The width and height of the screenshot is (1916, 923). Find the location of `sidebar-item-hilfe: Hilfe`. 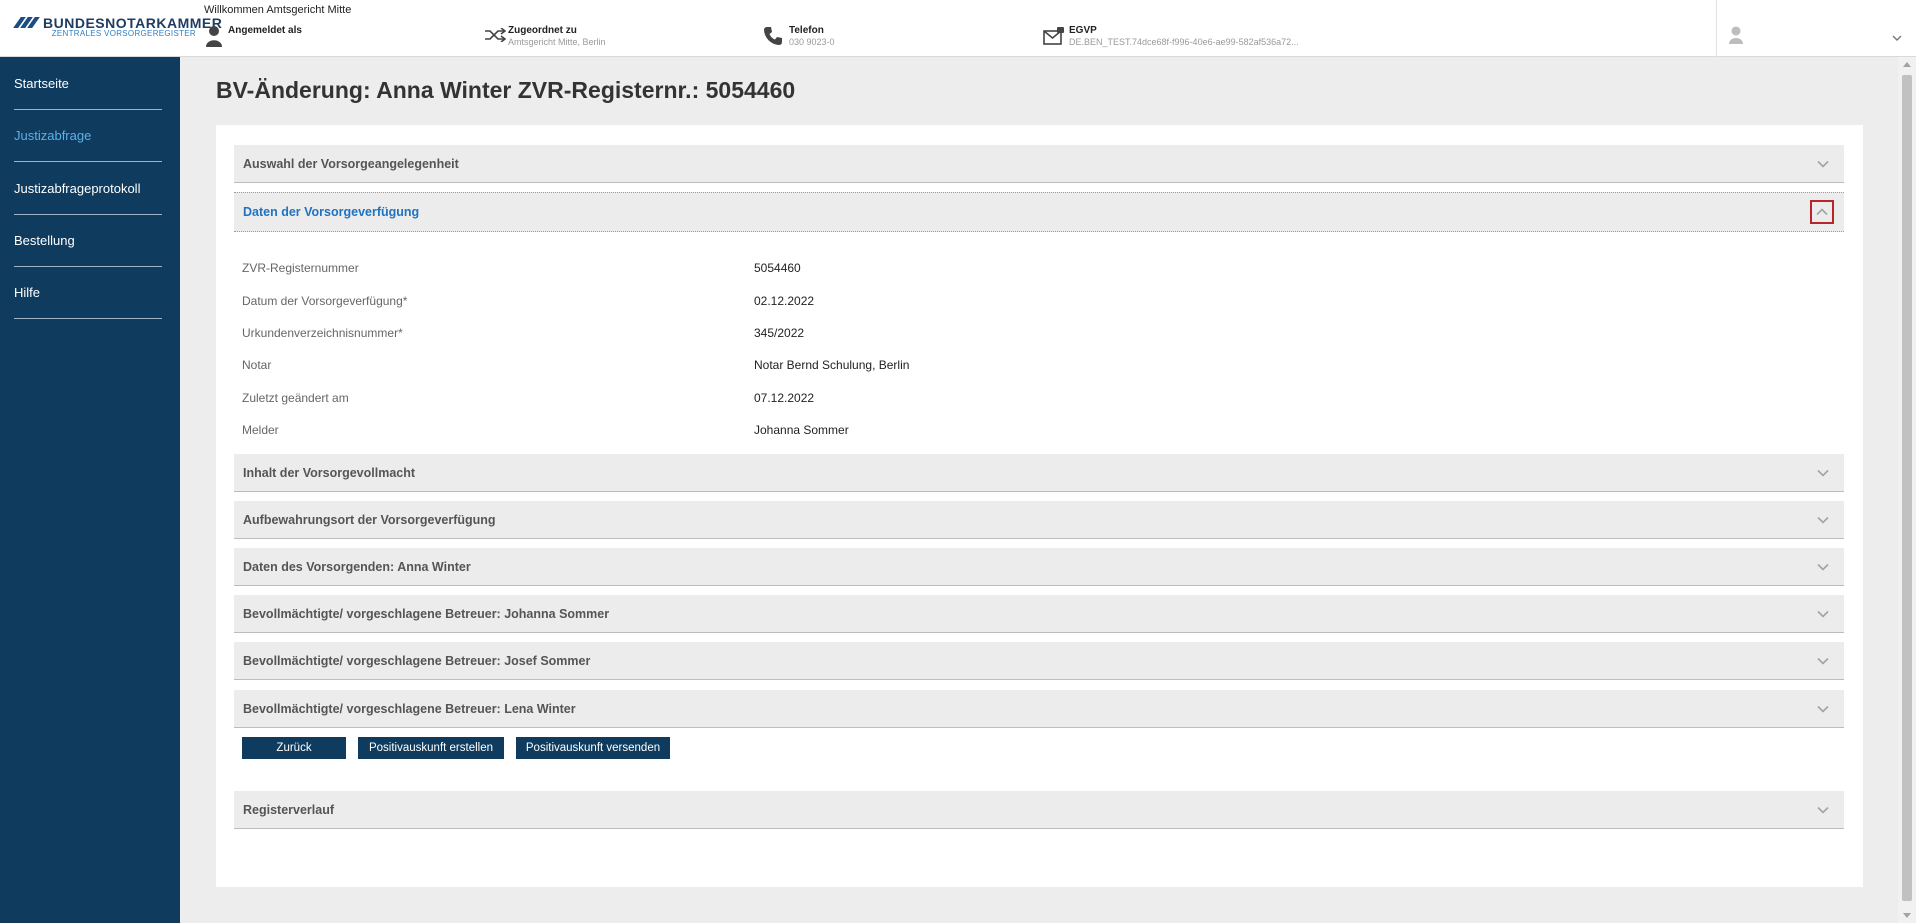

sidebar-item-hilfe: Hilfe is located at coordinates (88, 293).